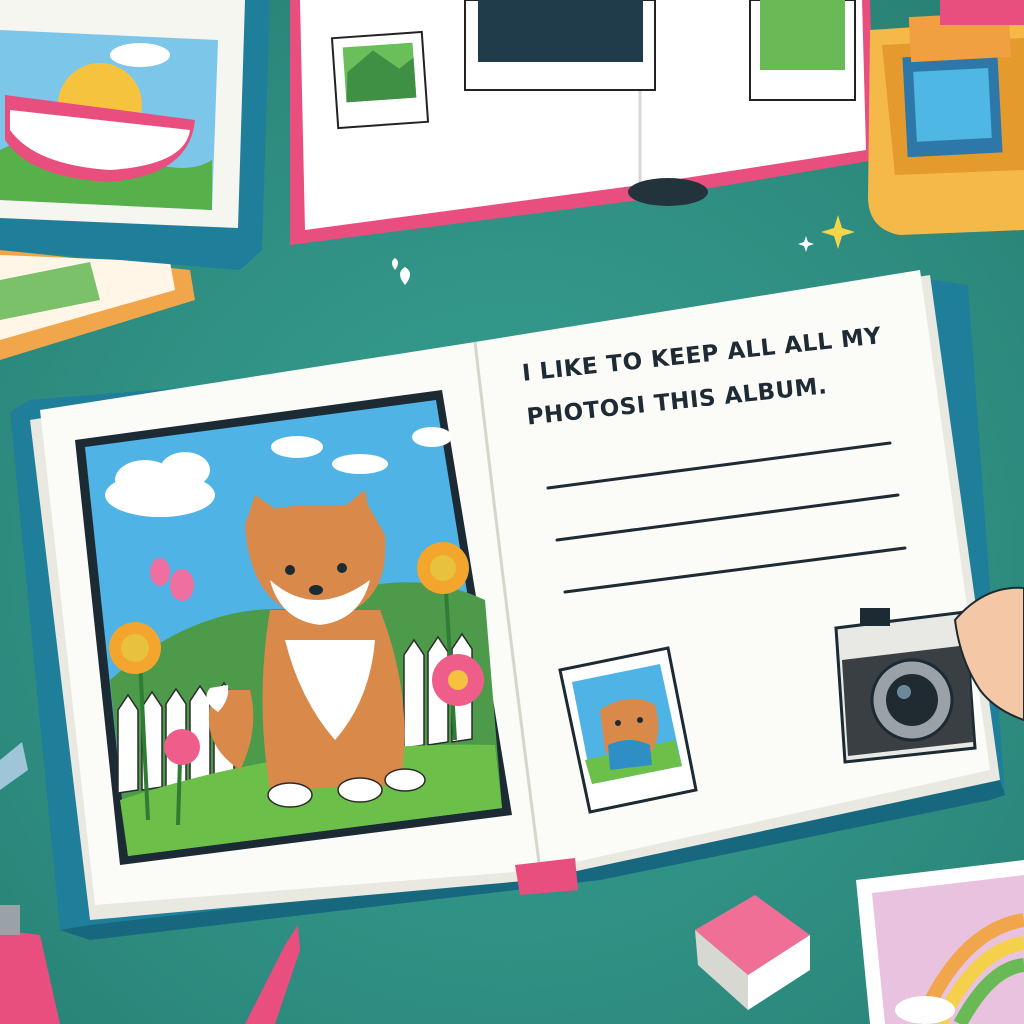  Describe the element at coordinates (582, 122) in the screenshot. I see `top-center-album` at that location.